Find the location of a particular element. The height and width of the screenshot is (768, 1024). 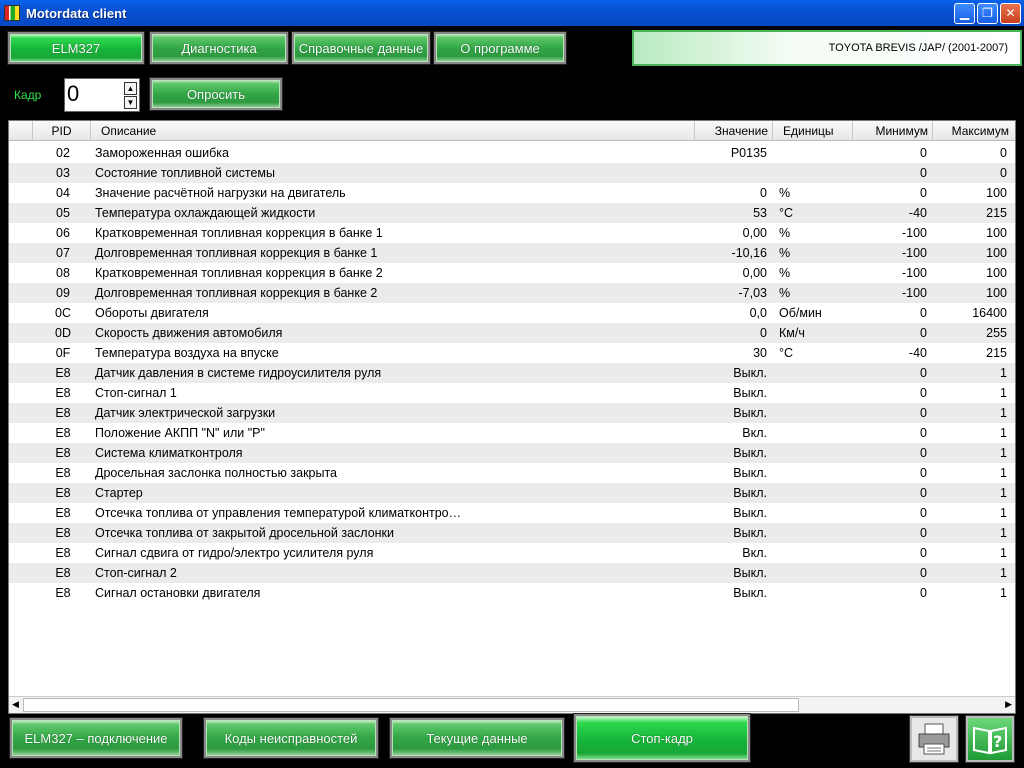

current-data-button: Текущие данные is located at coordinates (477, 738).